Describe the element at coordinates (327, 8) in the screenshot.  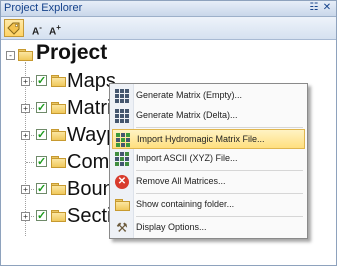
I see `close-icon: ✕` at that location.